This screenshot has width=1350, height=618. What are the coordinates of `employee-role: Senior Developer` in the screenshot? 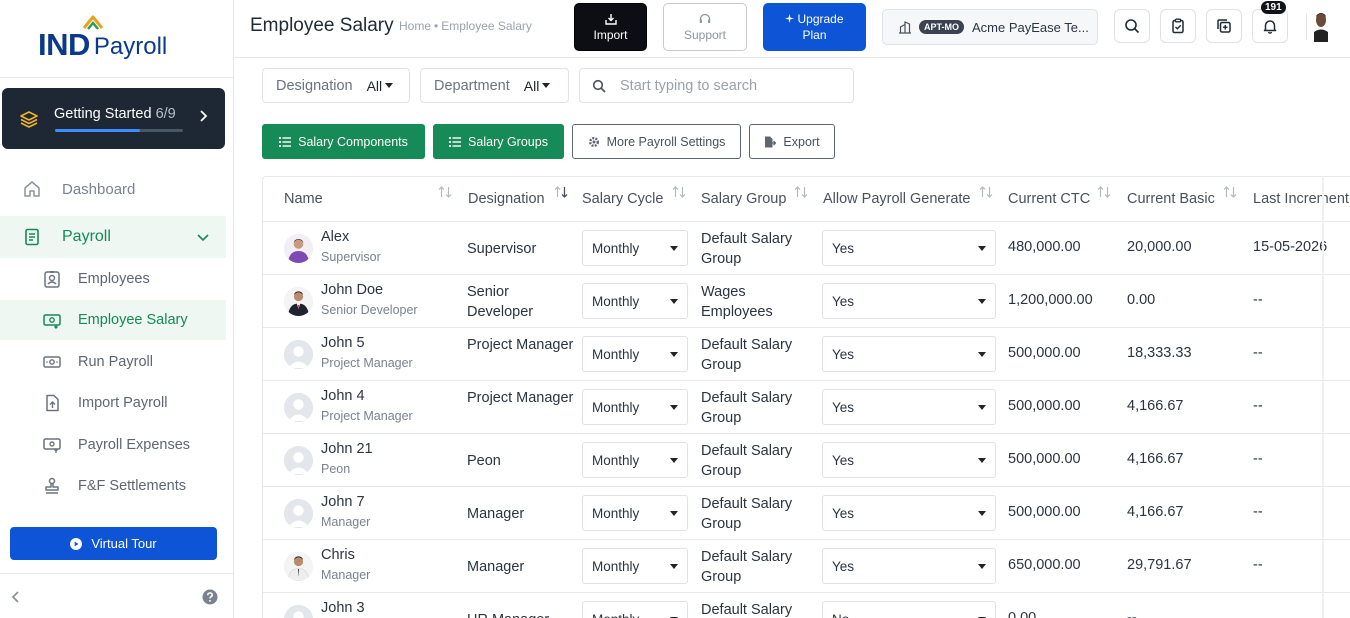 It's located at (369, 310).